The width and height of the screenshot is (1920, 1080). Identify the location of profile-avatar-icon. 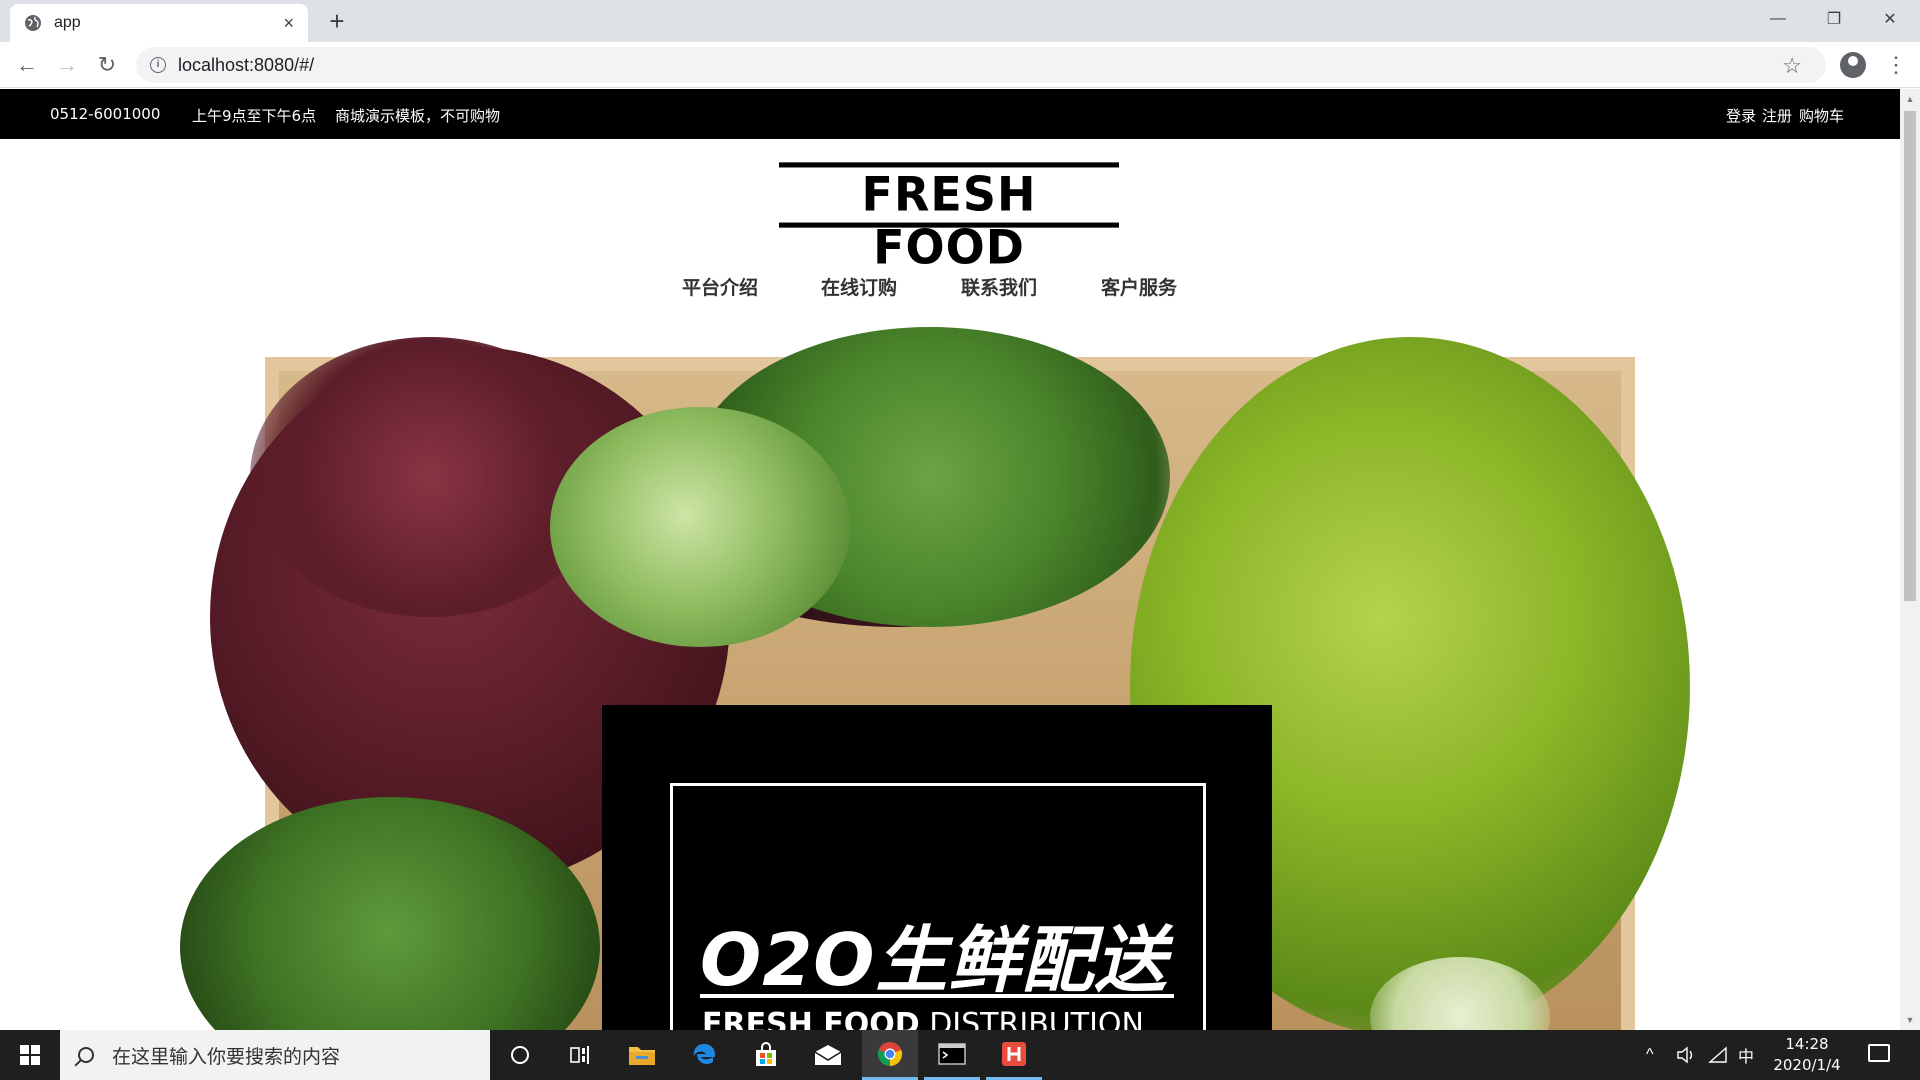
(1853, 65).